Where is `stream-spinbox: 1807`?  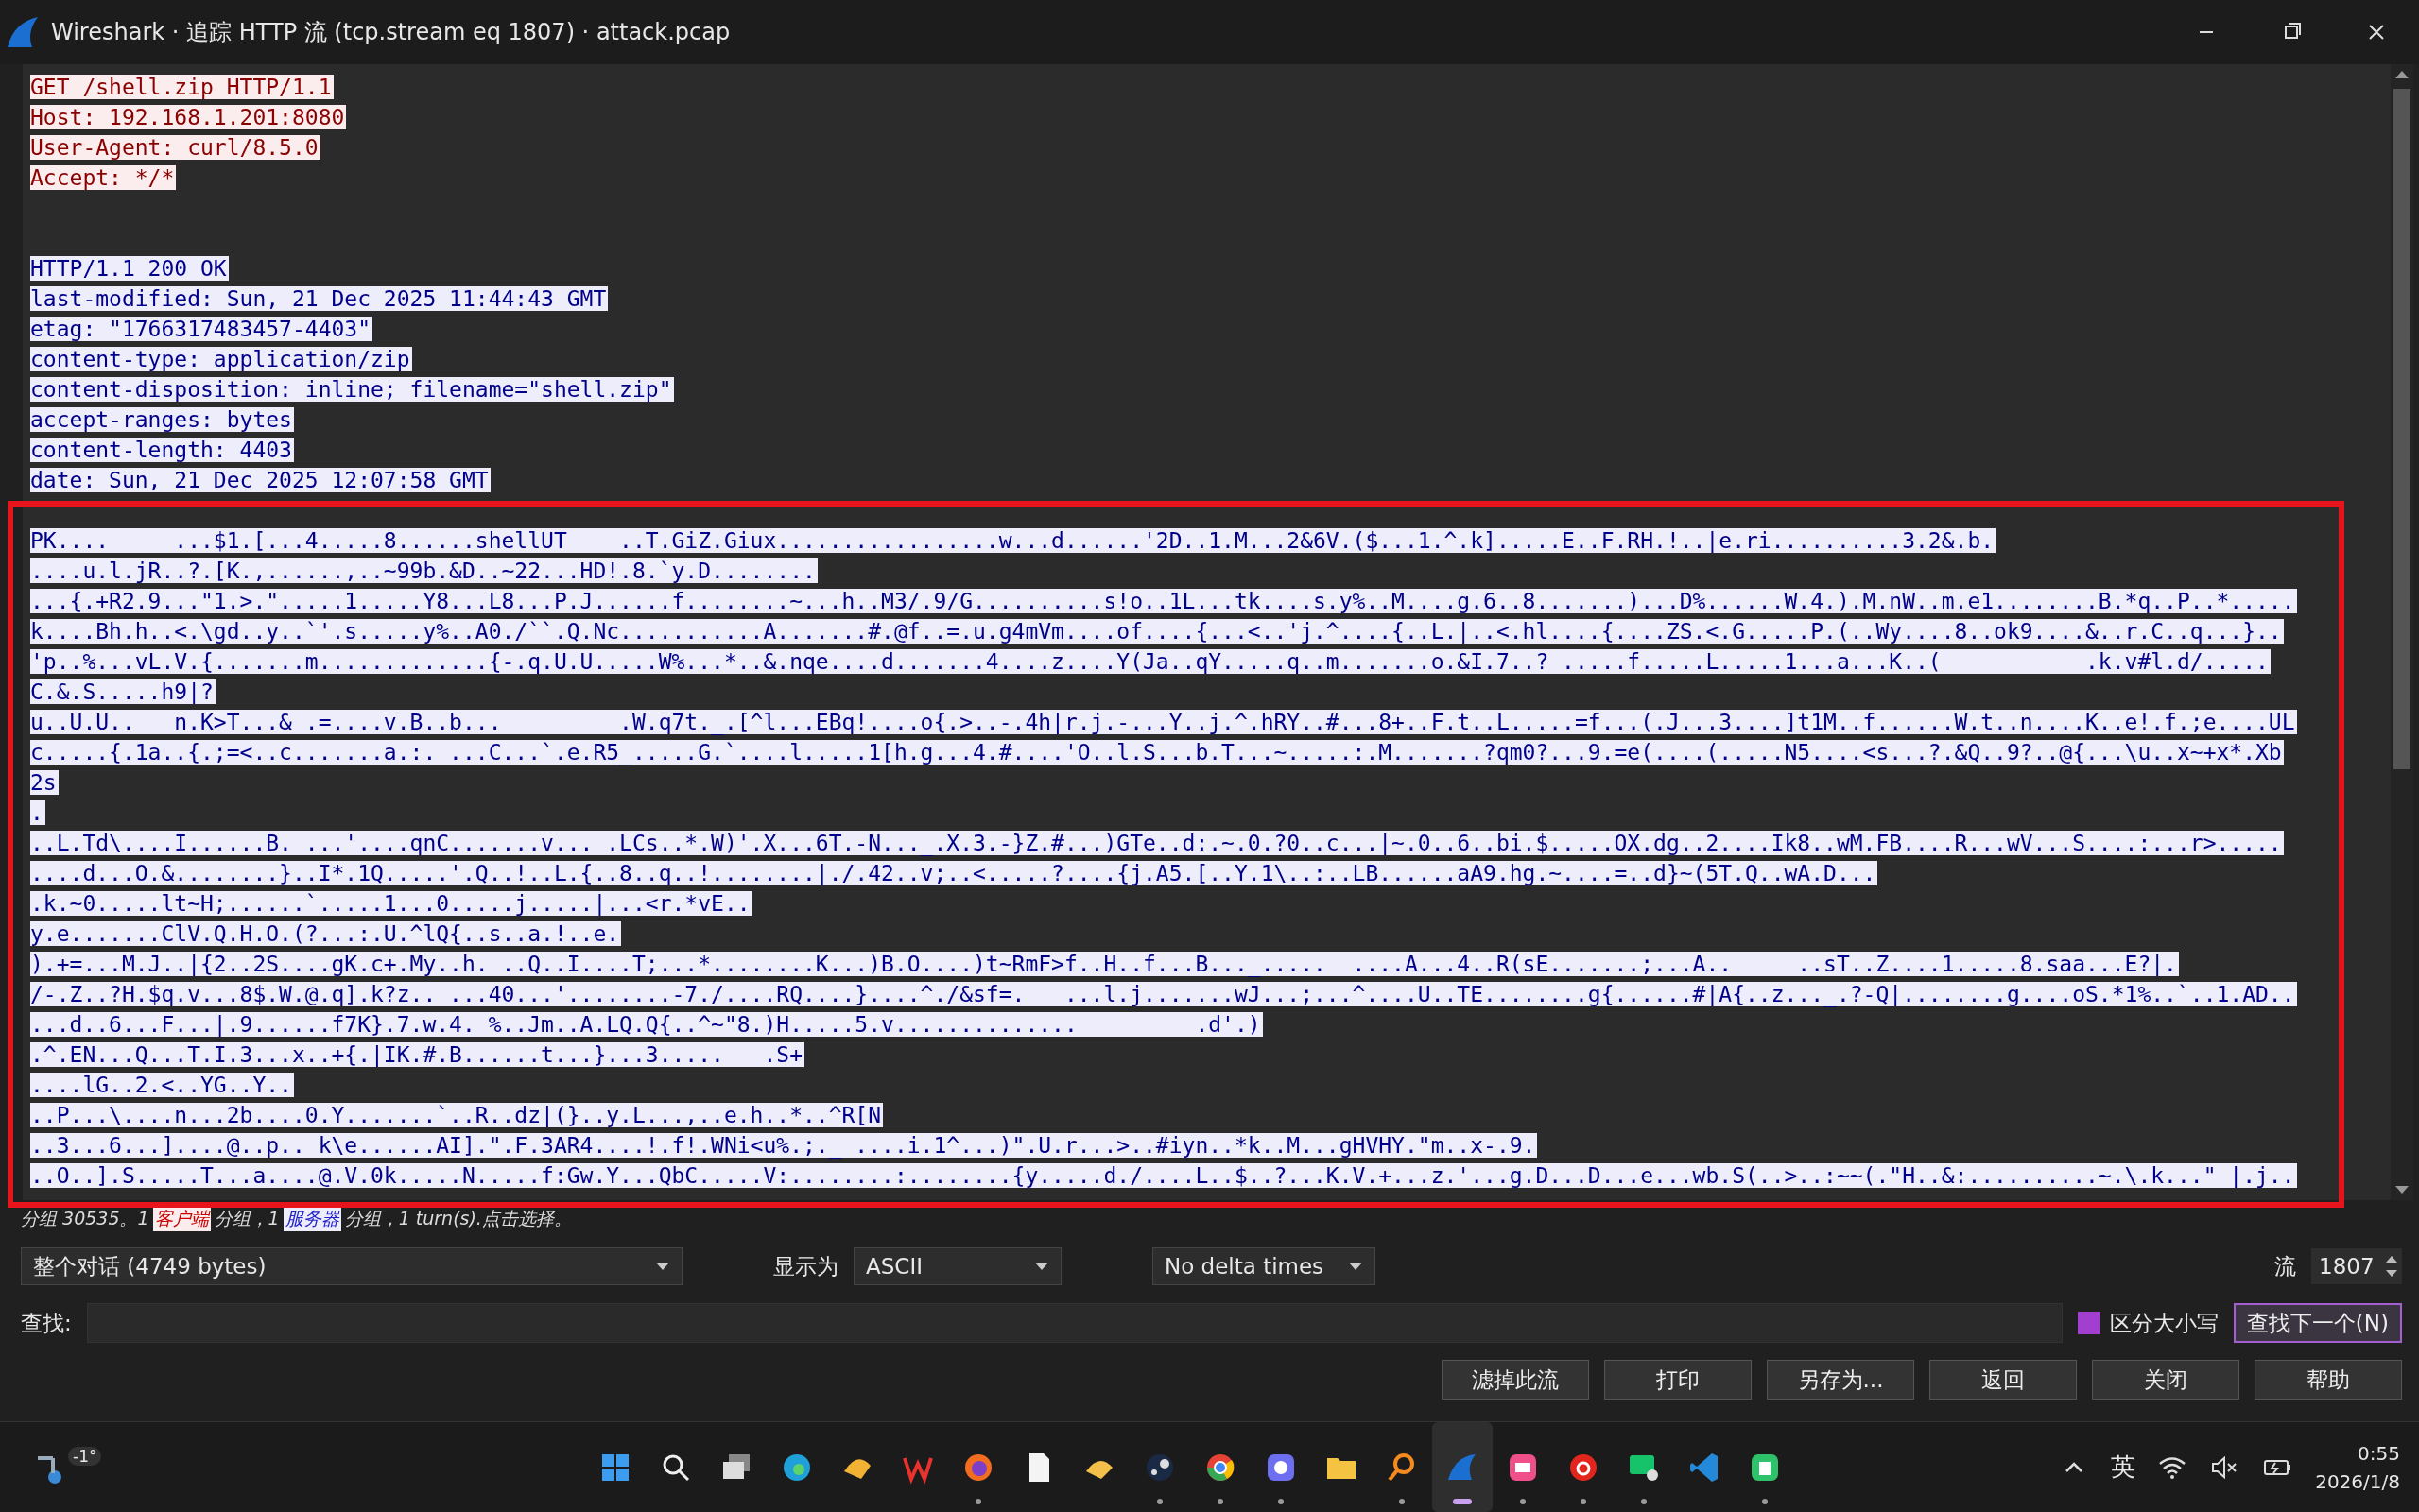 stream-spinbox: 1807 is located at coordinates (2357, 1266).